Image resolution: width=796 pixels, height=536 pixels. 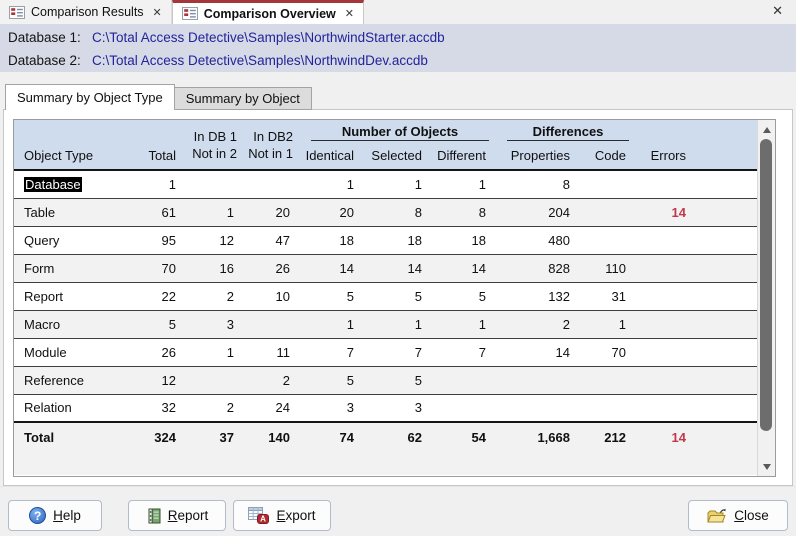 What do you see at coordinates (716, 515) in the screenshot?
I see `folder-close-icon` at bounding box center [716, 515].